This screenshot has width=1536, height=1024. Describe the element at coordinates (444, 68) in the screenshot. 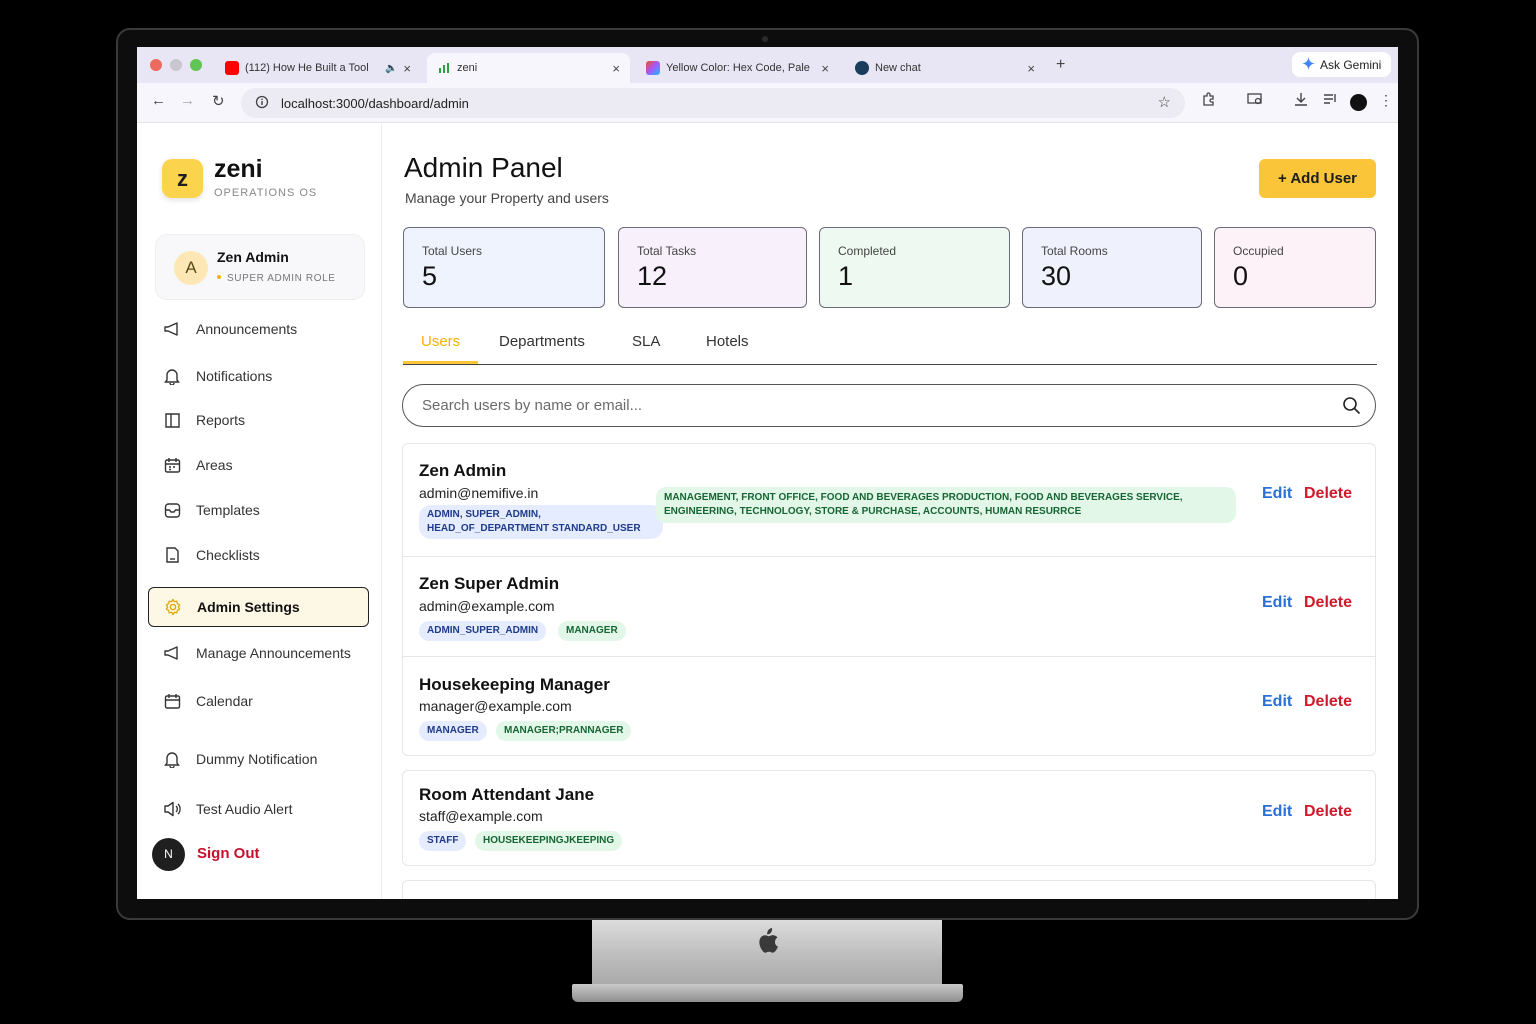

I see `chart-icon` at that location.